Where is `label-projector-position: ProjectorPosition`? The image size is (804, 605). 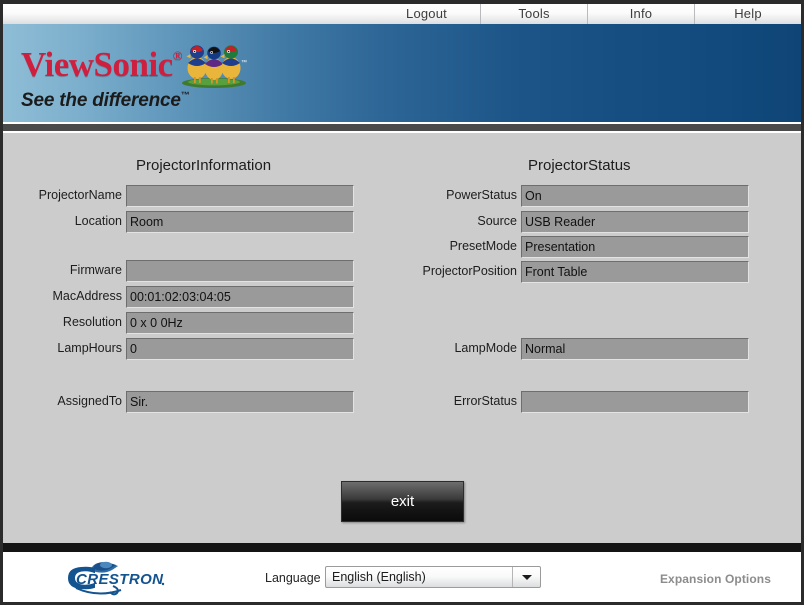 label-projector-position: ProjectorPosition is located at coordinates (470, 271).